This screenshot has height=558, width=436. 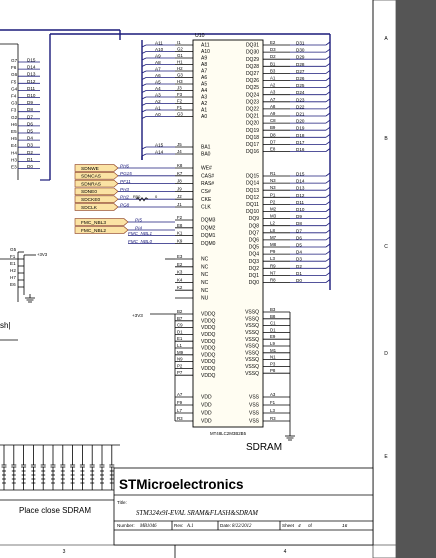 What do you see at coordinates (13, 263) in the screenshot?
I see `partial-lower-pin: E1` at bounding box center [13, 263].